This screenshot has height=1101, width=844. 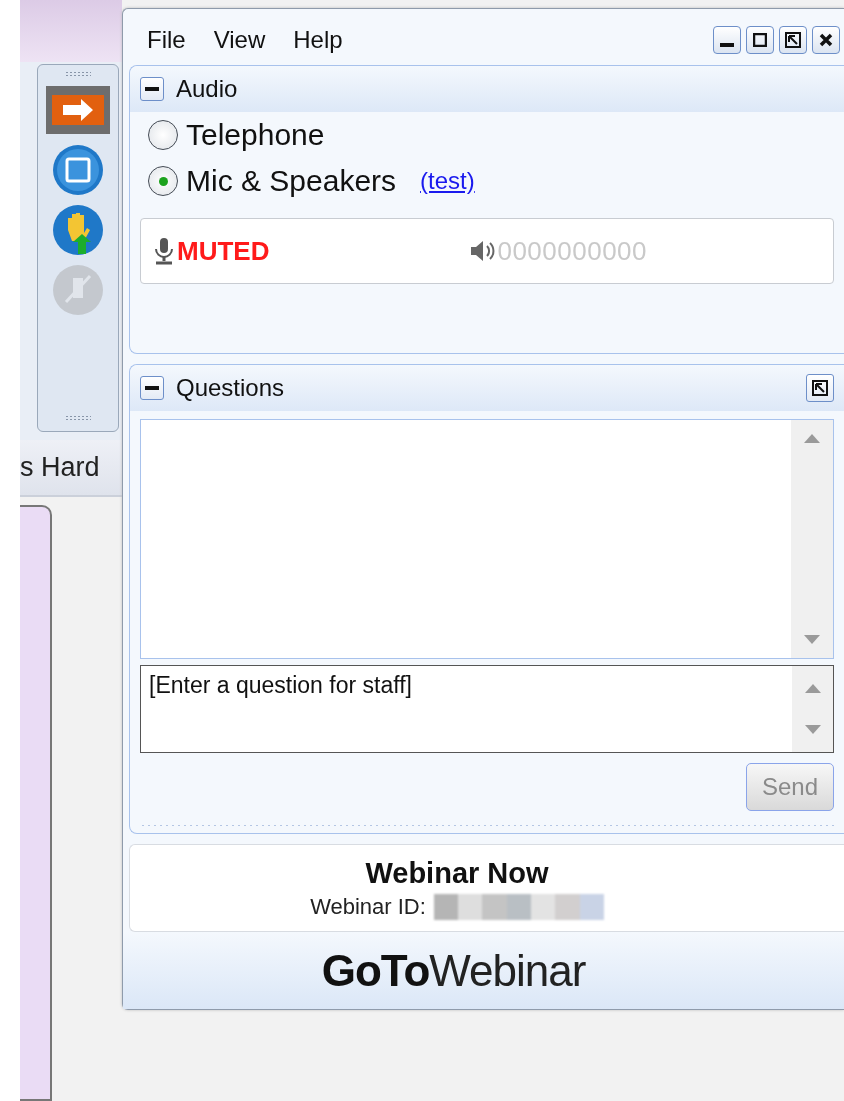 What do you see at coordinates (368, 906) in the screenshot?
I see `webinar-id-label: Webinar ID:` at bounding box center [368, 906].